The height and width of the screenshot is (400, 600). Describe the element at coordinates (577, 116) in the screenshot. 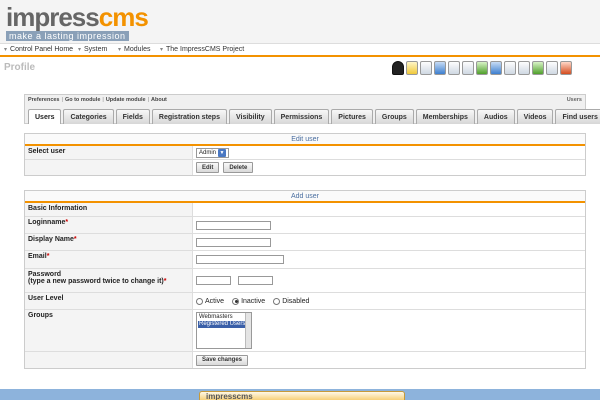

I see `tab-find-users: Find users` at that location.